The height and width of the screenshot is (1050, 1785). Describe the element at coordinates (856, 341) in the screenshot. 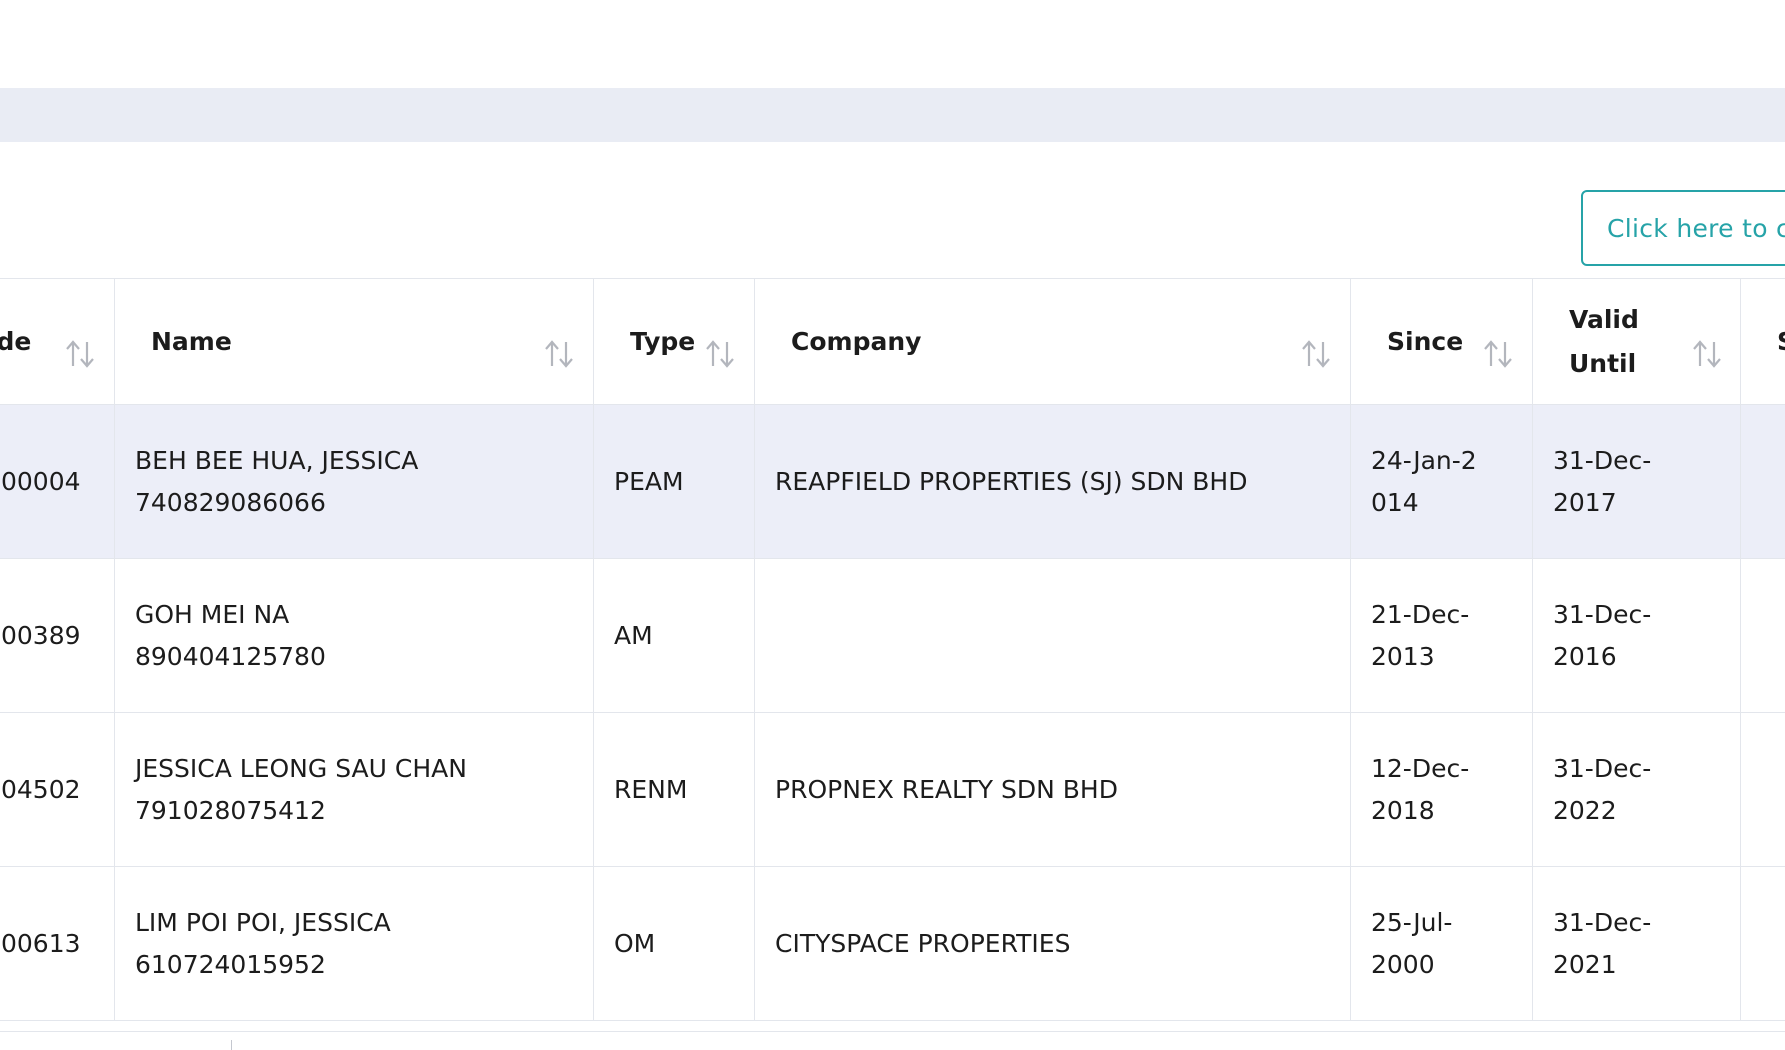

I see `column-header-label: Company` at that location.